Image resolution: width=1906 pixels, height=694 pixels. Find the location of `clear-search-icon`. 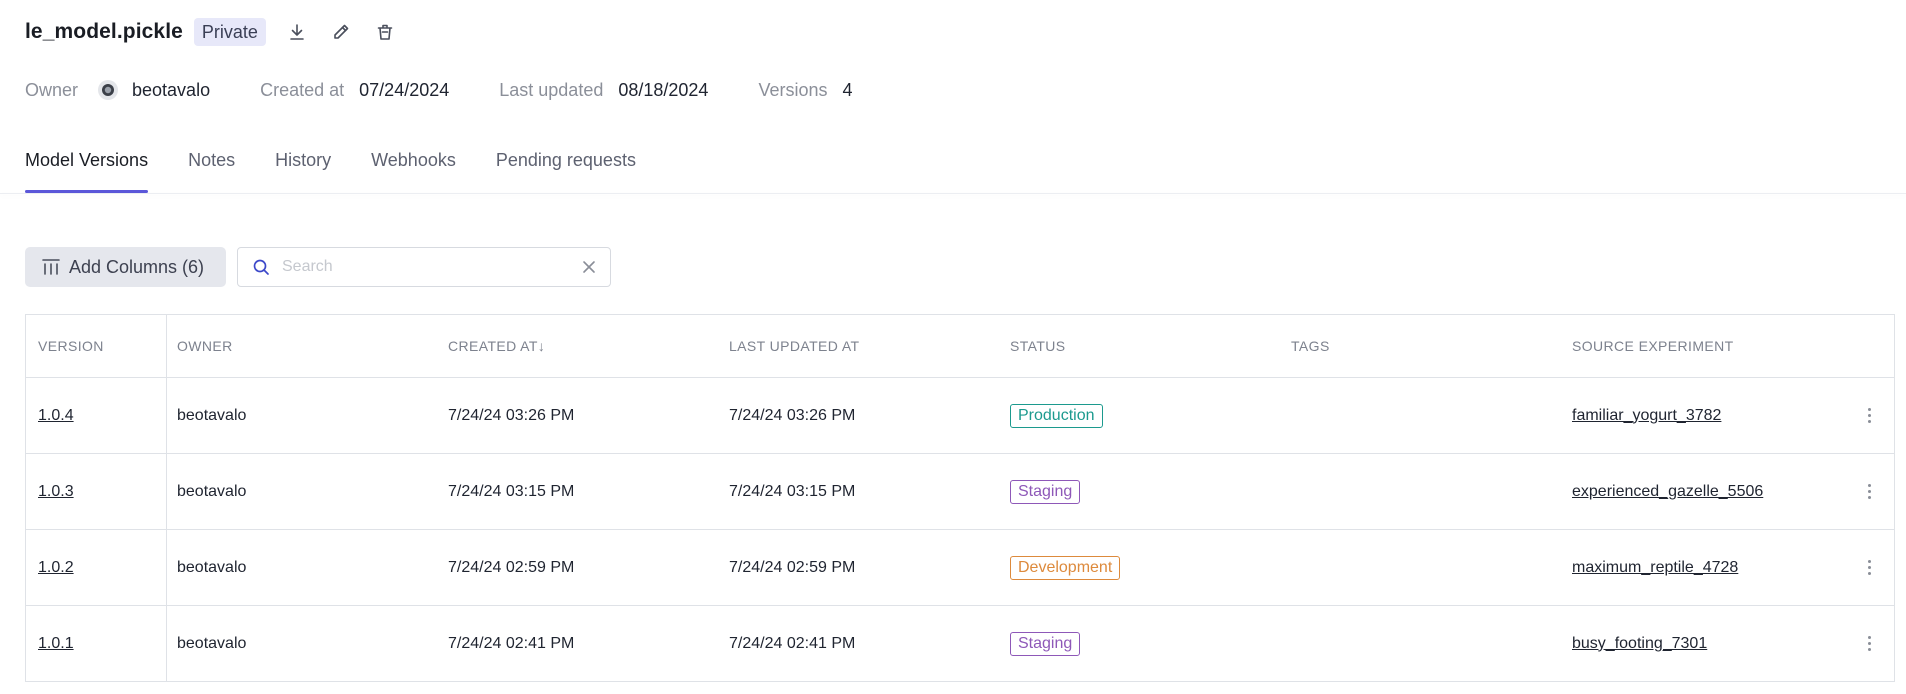

clear-search-icon is located at coordinates (589, 267).